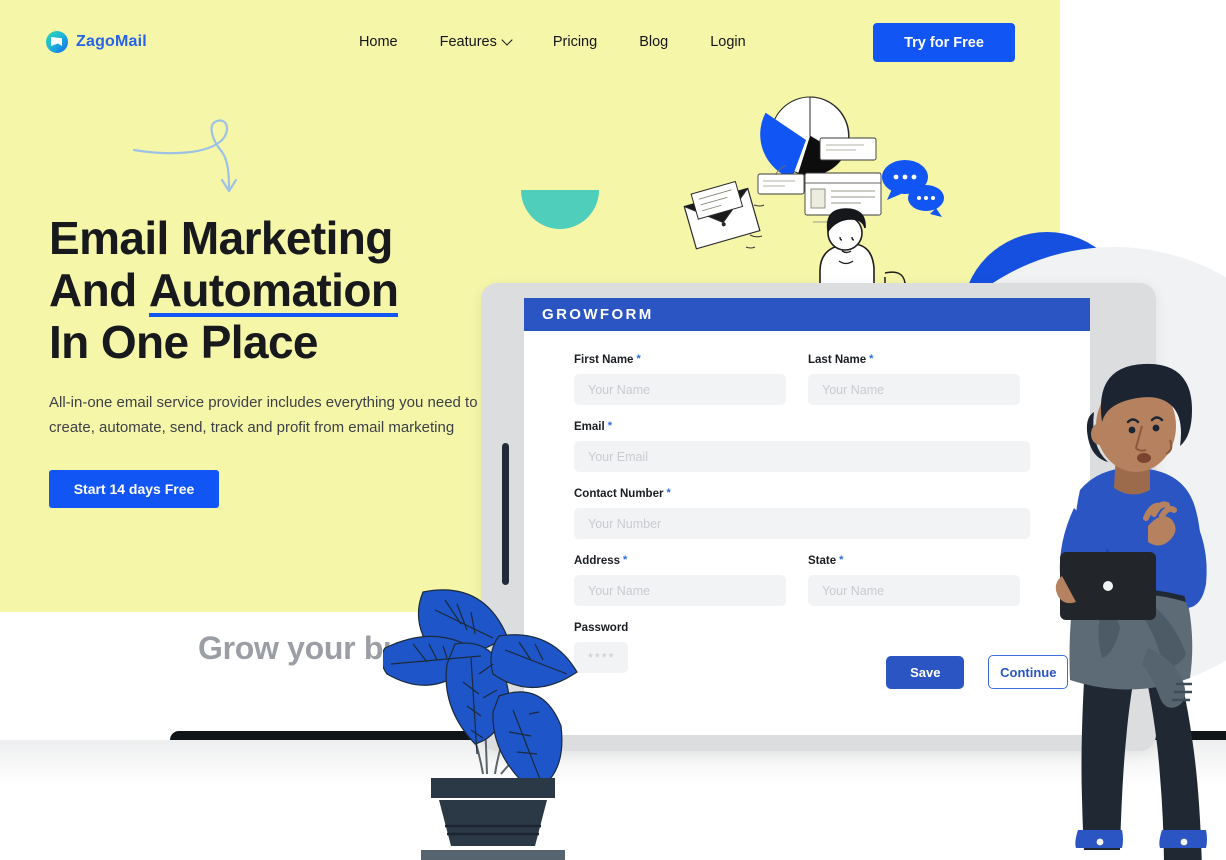 The image size is (1226, 860). I want to click on brand-logo: ZagoMail, so click(96, 42).